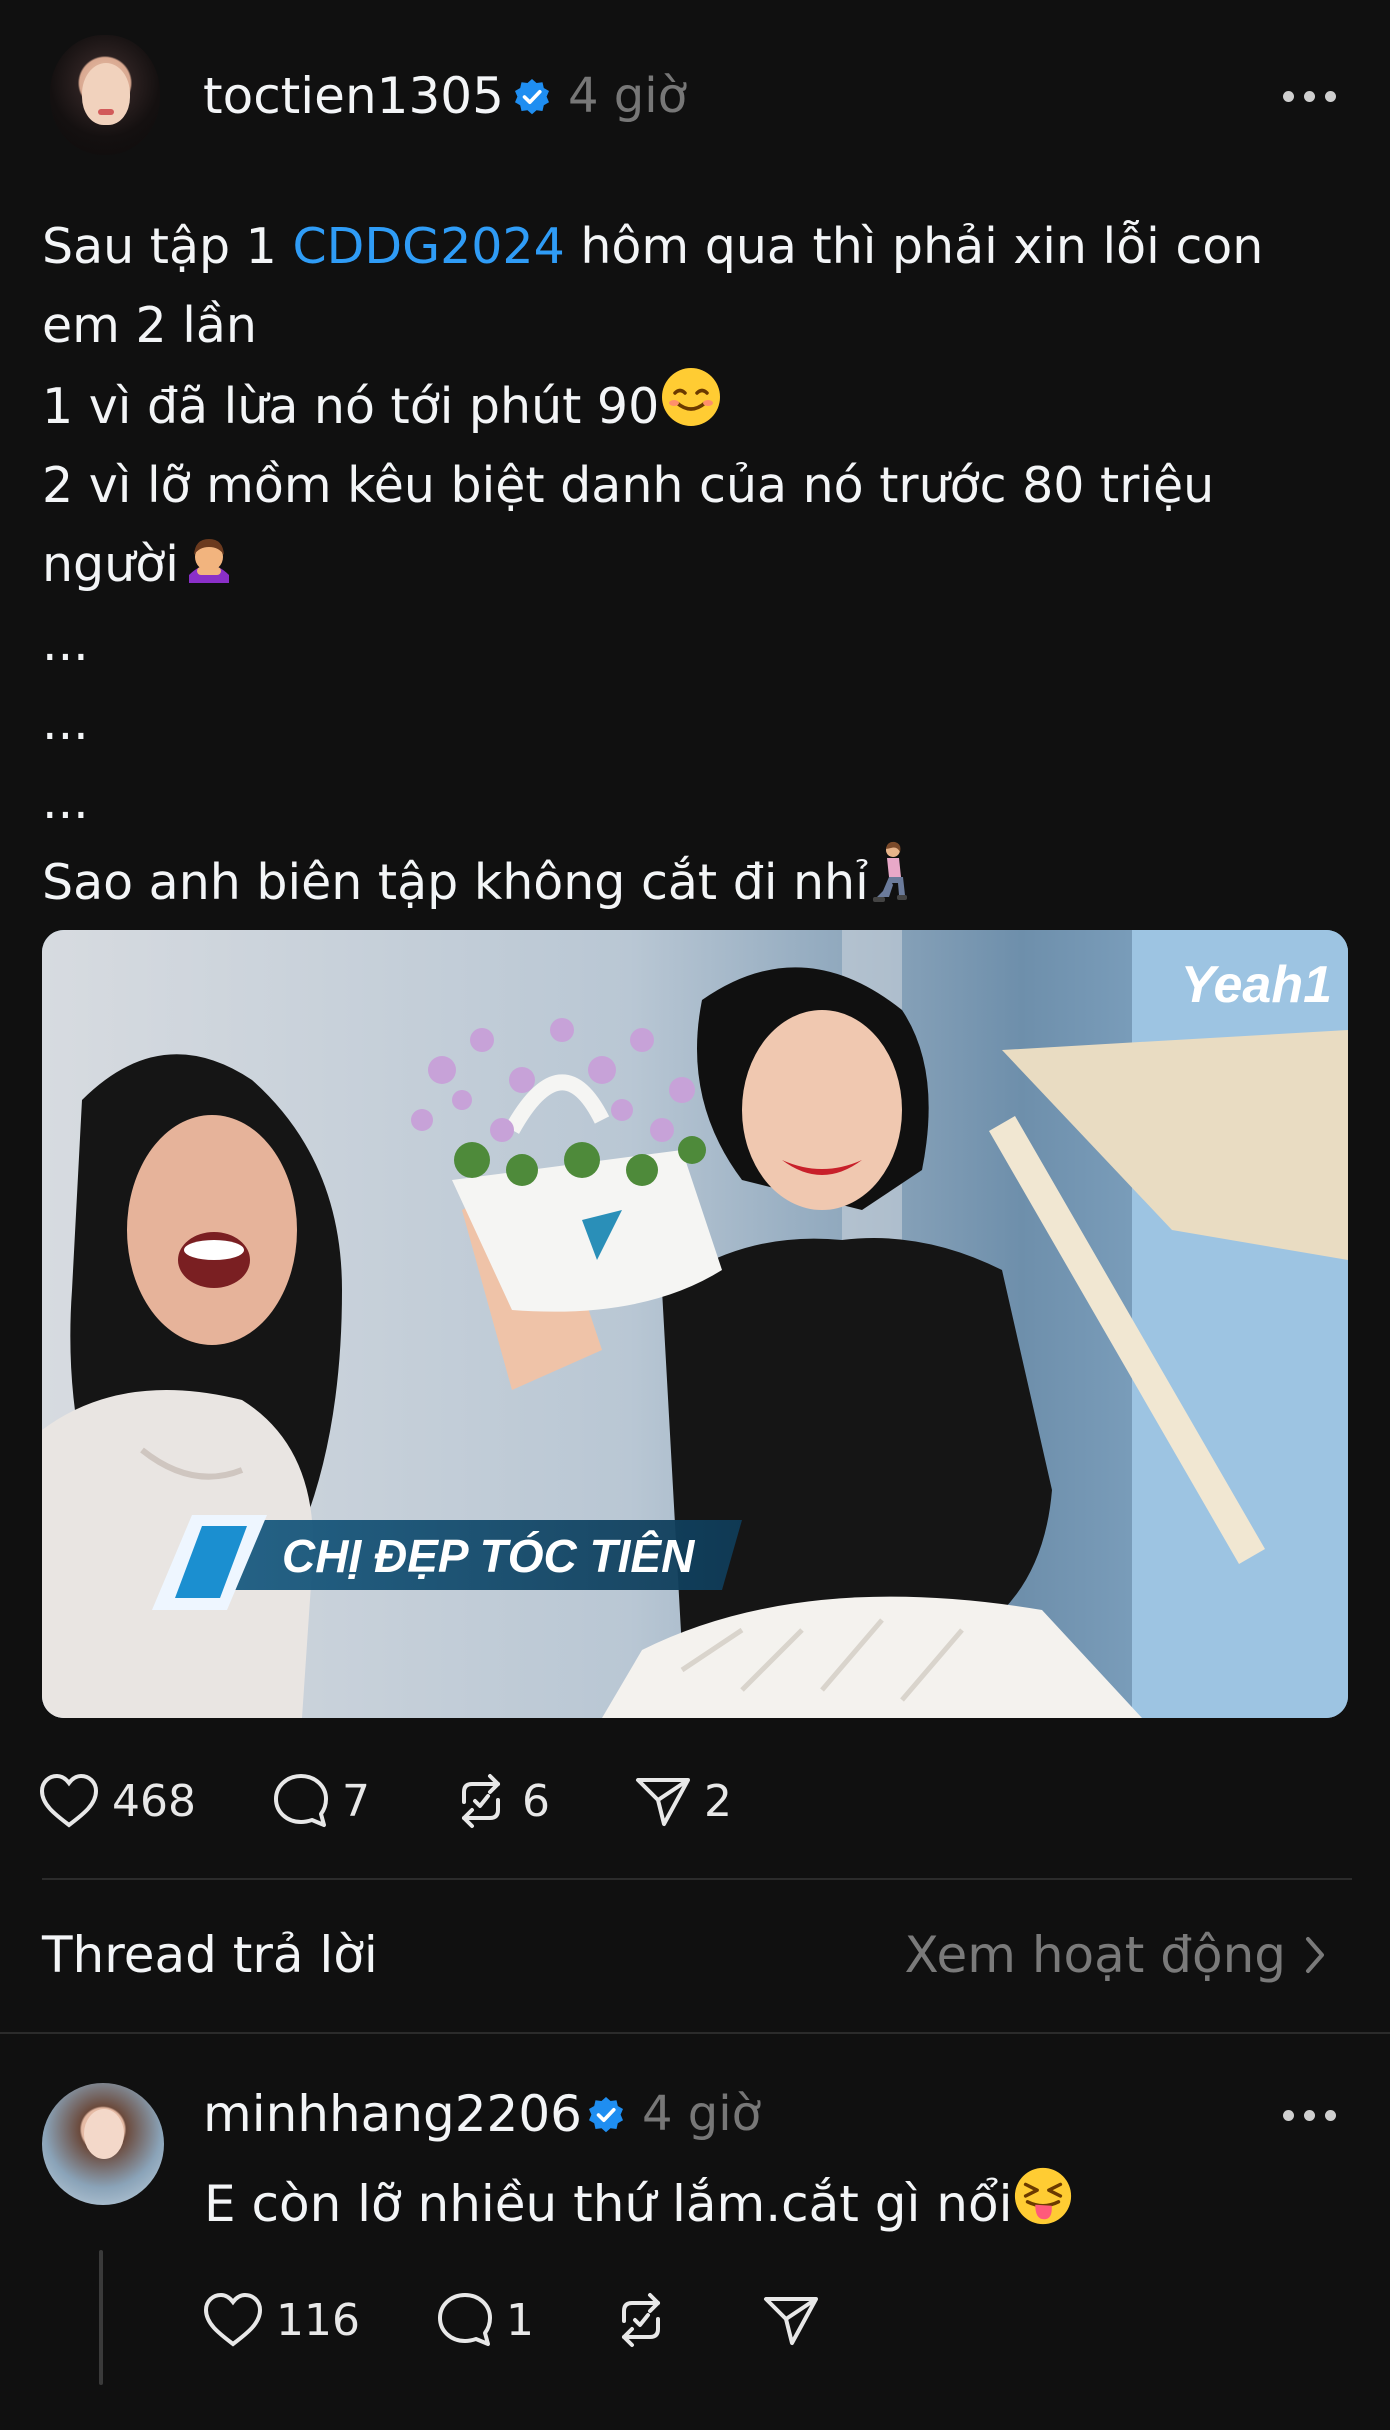  What do you see at coordinates (501, 1801) in the screenshot?
I see `repost-button: 6` at bounding box center [501, 1801].